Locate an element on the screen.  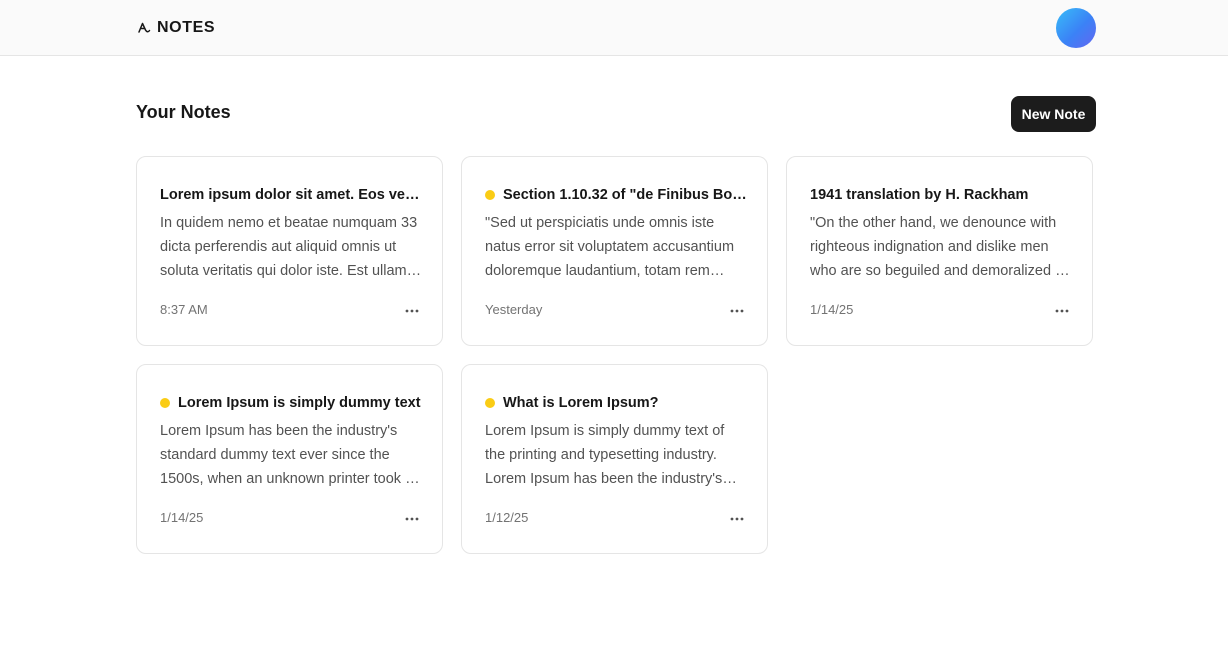
note-title-row: 1941 translation by H. Rackham is located at coordinates (941, 195).